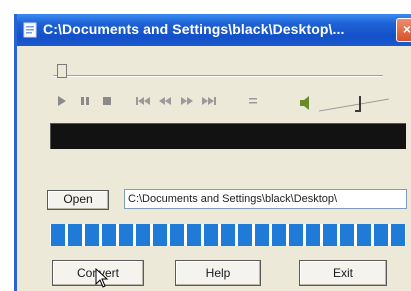  Describe the element at coordinates (165, 103) in the screenshot. I see `rewind-icon` at that location.